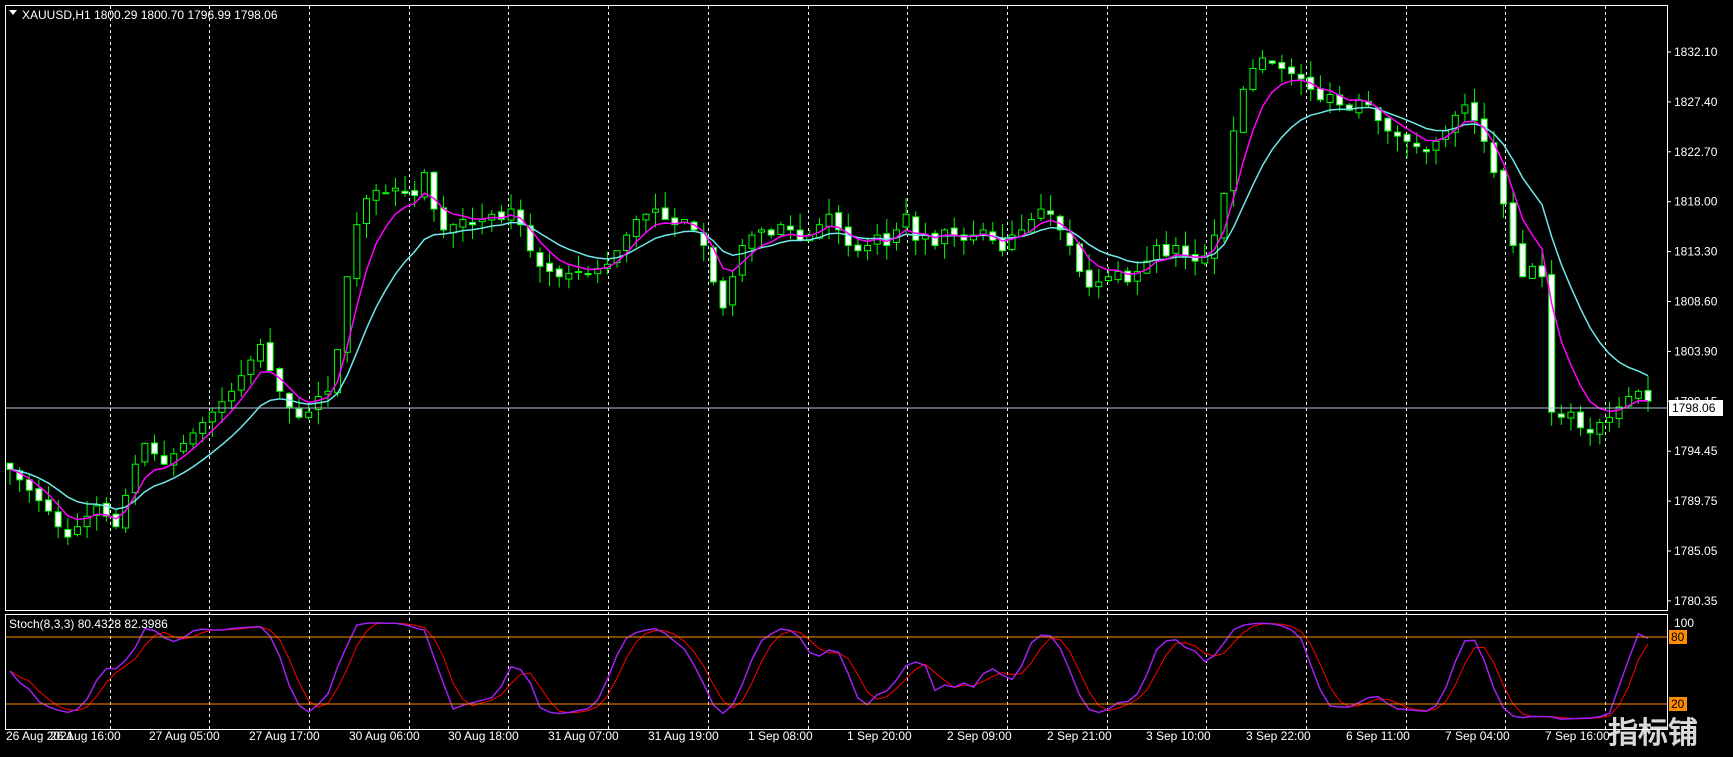 This screenshot has height=757, width=1733. I want to click on time-label: 6 Sep 11:00, so click(1378, 736).